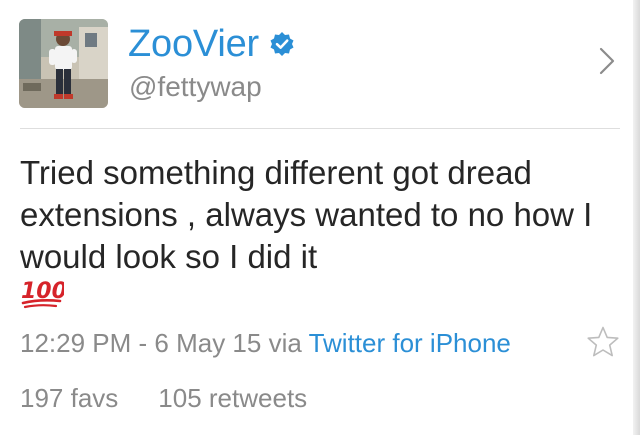 The image size is (640, 435). I want to click on avatar, so click(63, 63).